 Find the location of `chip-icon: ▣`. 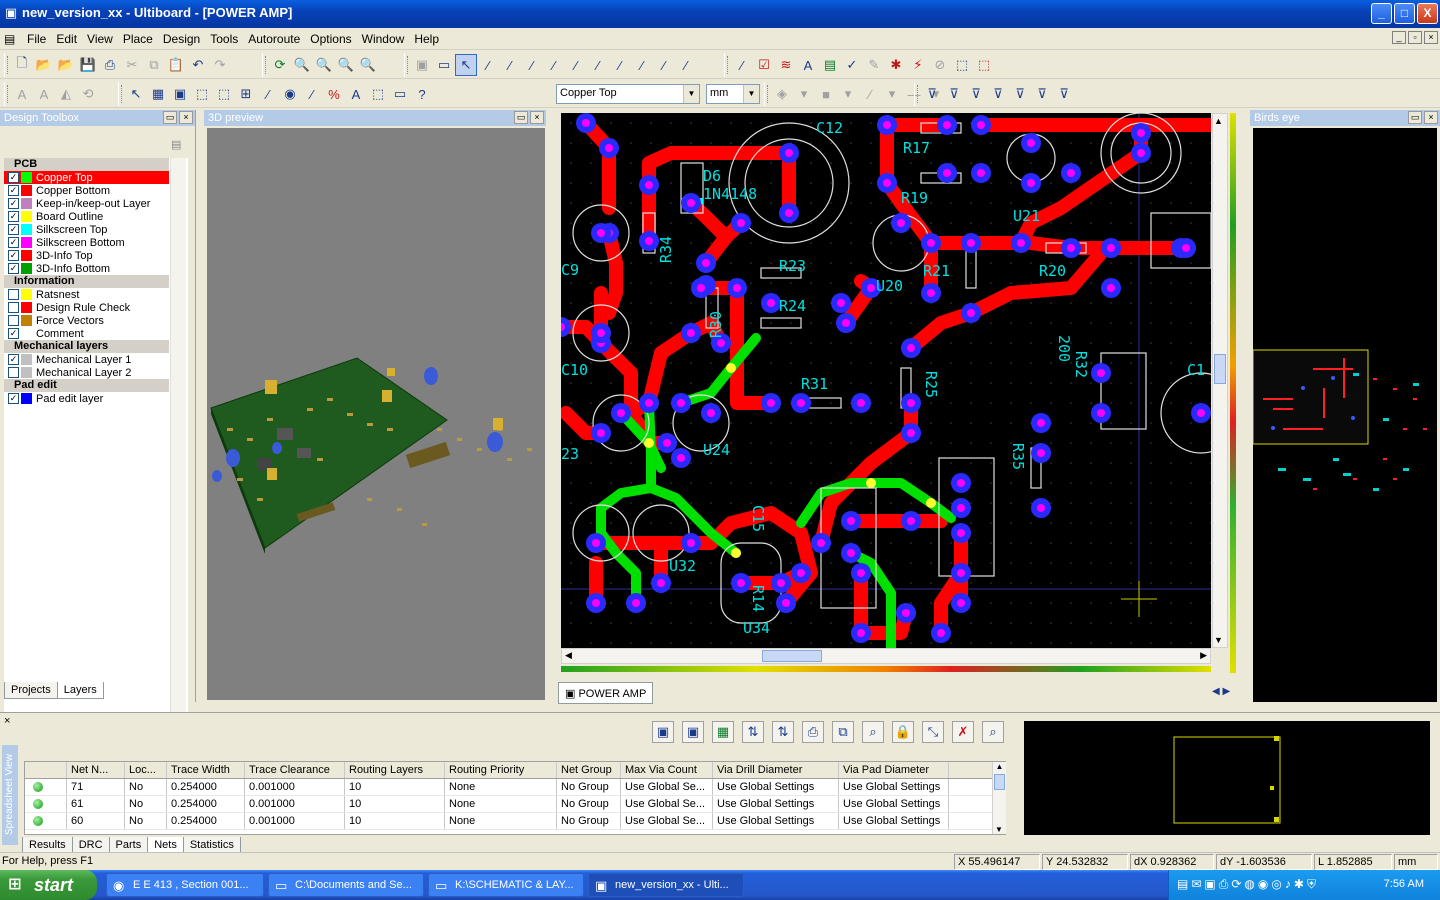

chip-icon: ▣ is located at coordinates (180, 94).